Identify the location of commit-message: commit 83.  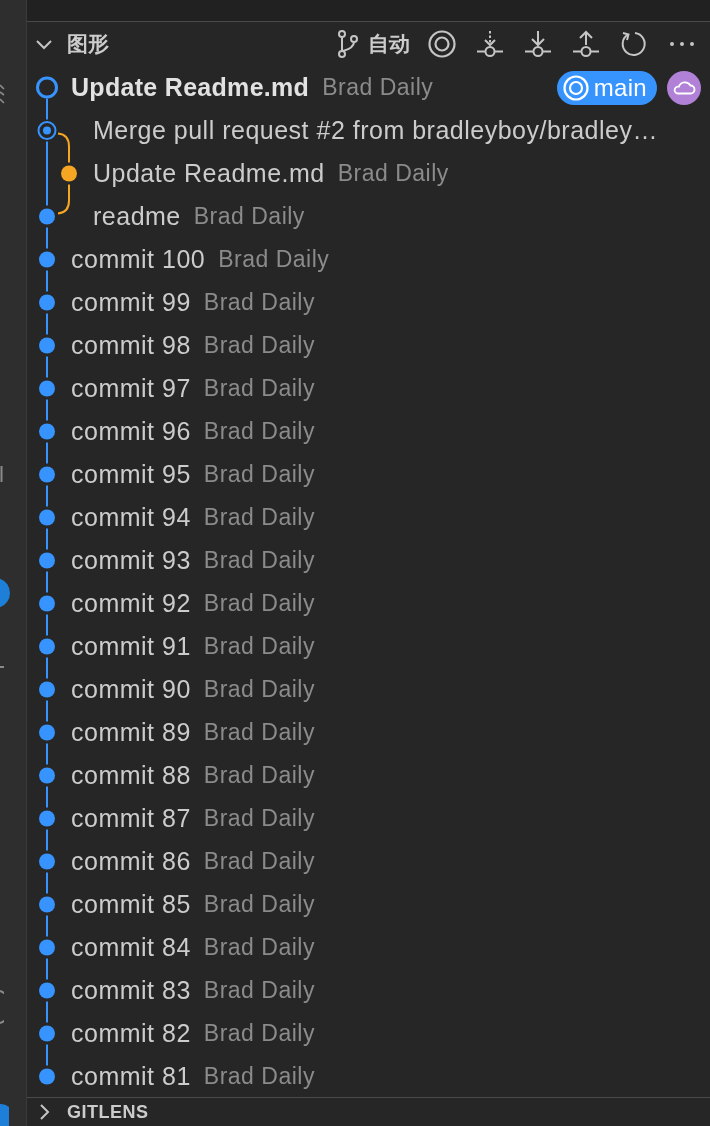
(131, 990).